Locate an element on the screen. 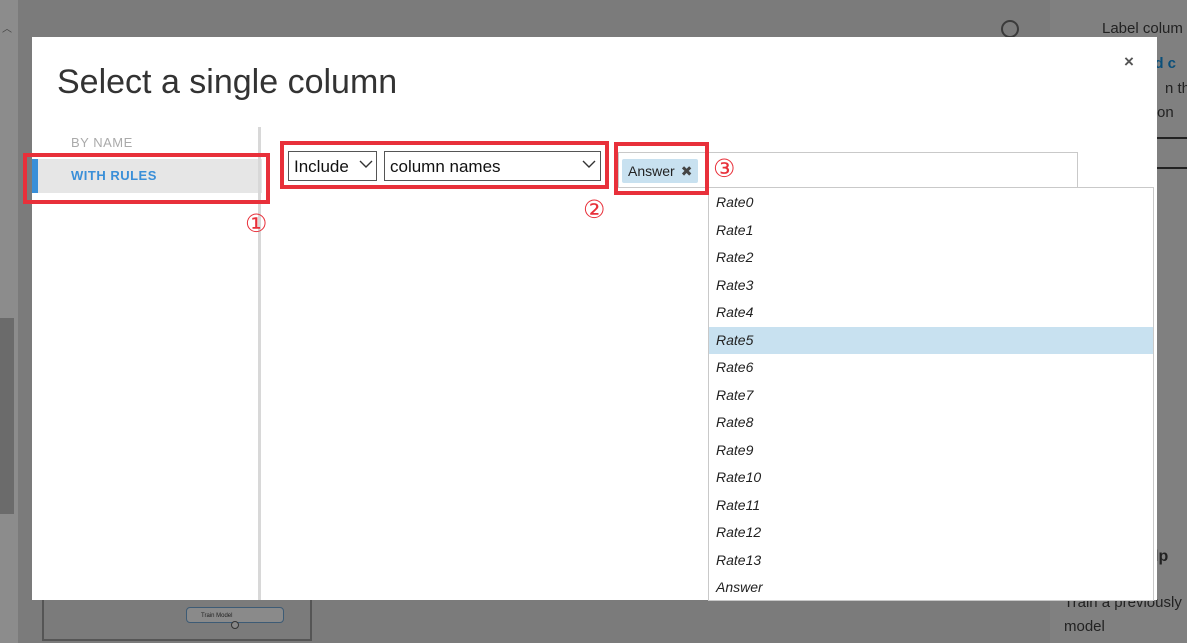  background-left-strip: ︿ is located at coordinates (9, 321).